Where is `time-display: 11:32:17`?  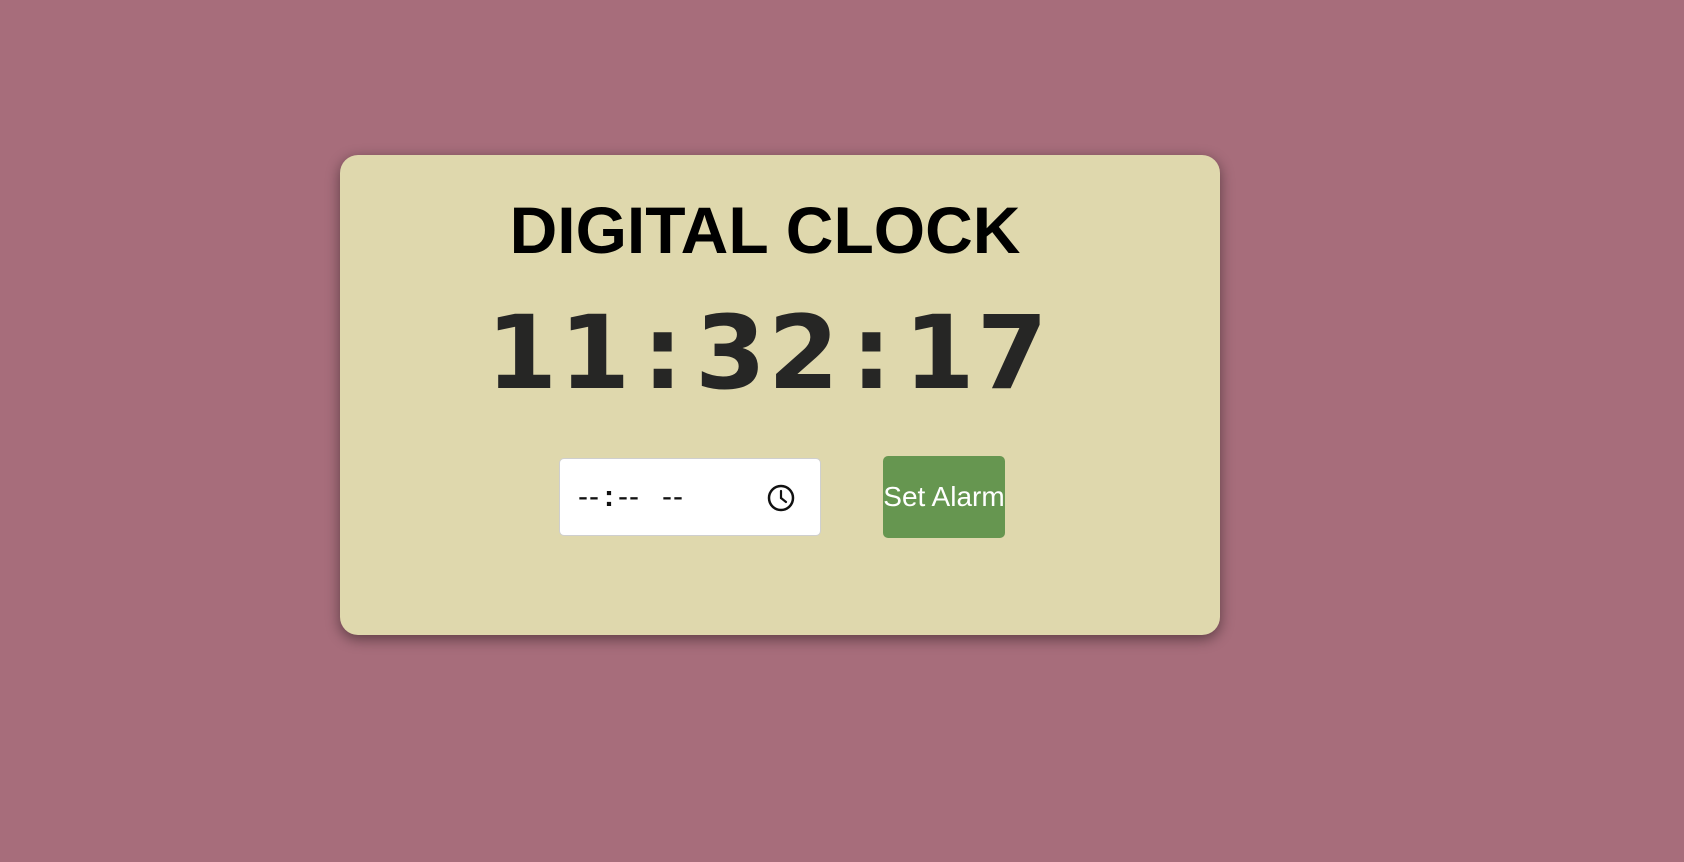
time-display: 11:32:17 is located at coordinates (768, 354).